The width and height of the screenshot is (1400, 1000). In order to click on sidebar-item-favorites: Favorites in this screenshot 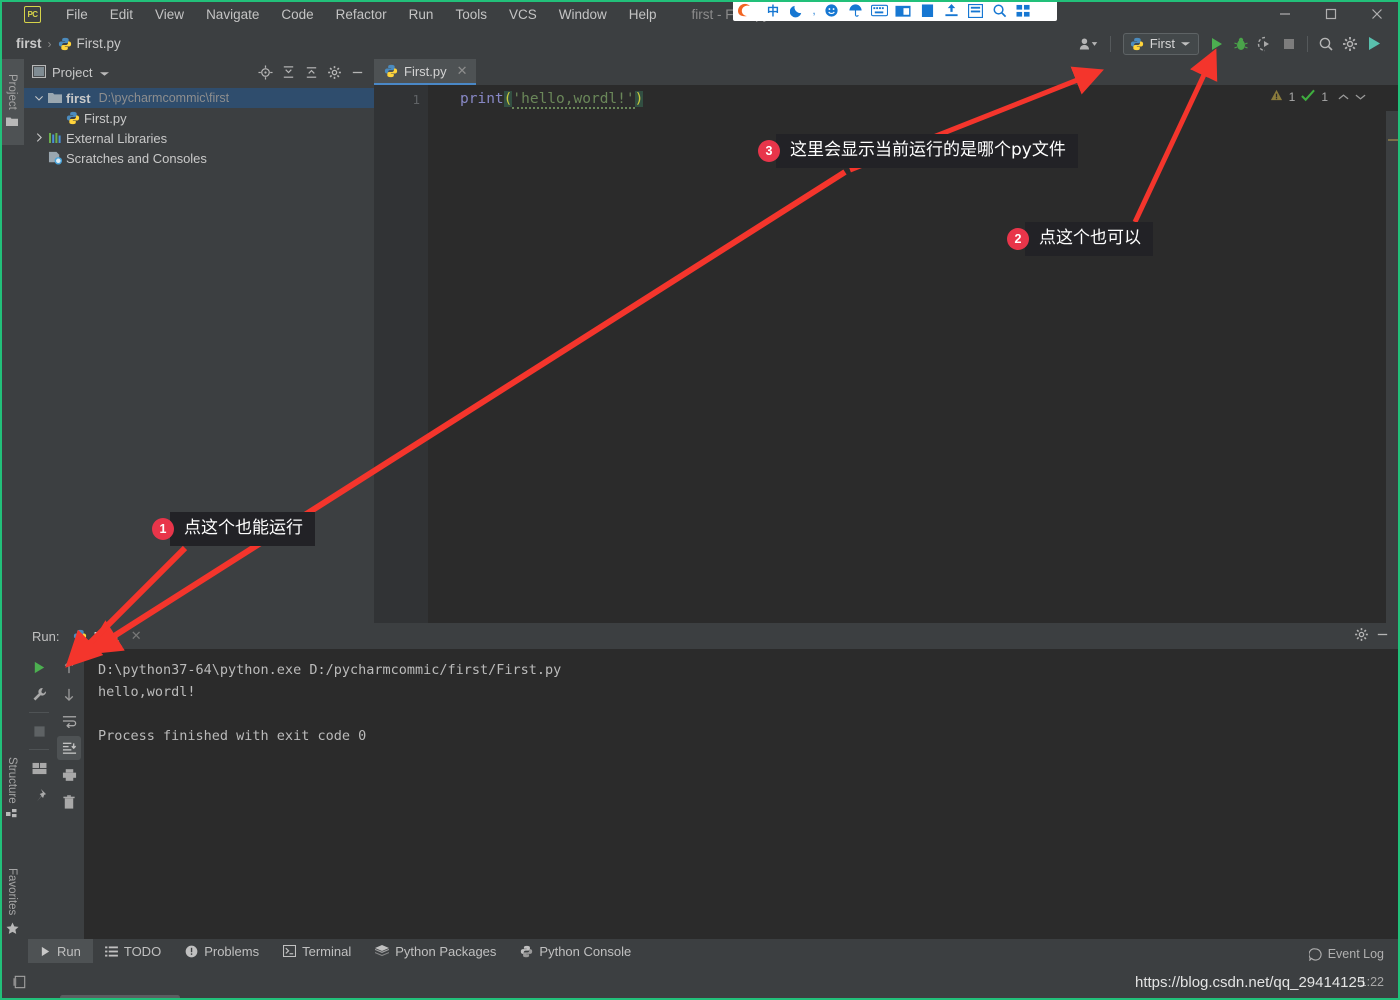, I will do `click(12, 903)`.